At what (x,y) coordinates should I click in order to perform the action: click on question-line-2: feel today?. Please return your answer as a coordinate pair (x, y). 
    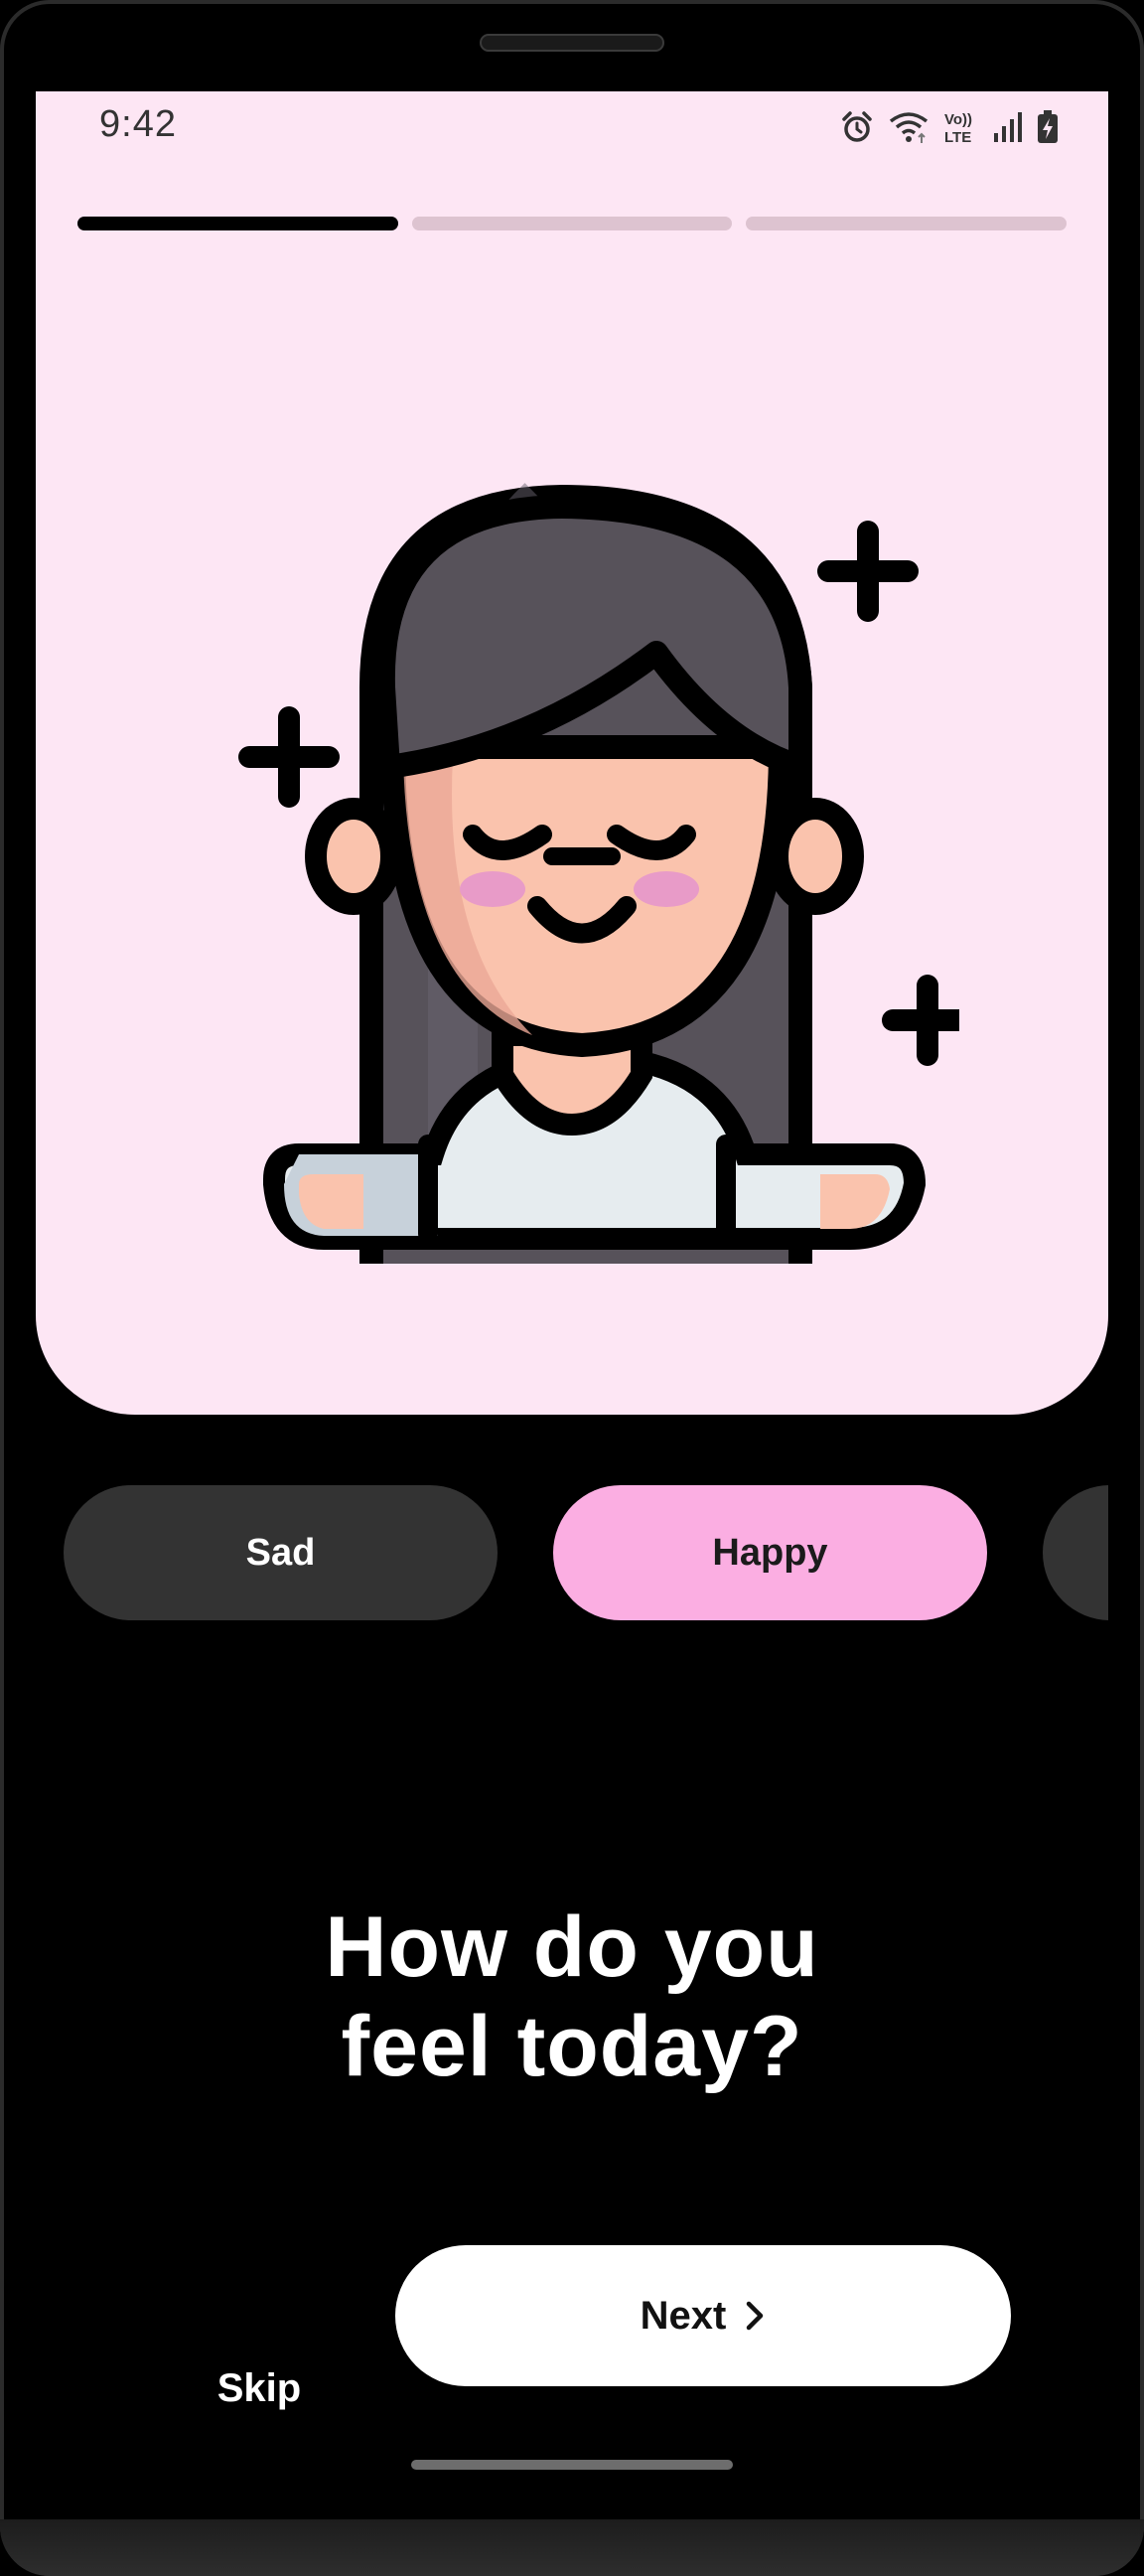
    Looking at the image, I should click on (572, 2046).